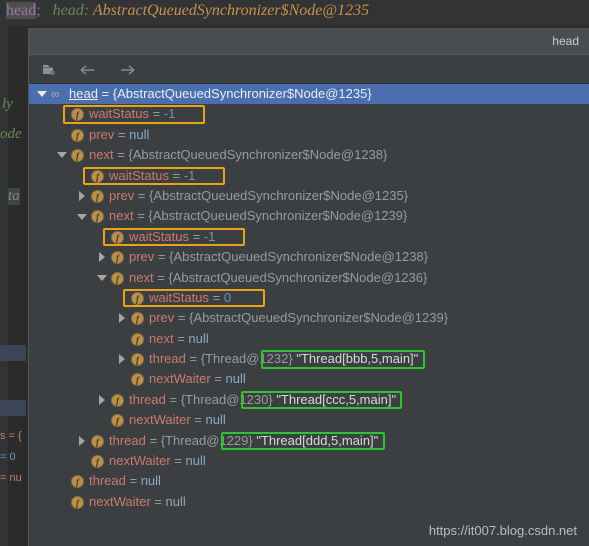 The image size is (589, 546). Describe the element at coordinates (309, 135) in the screenshot. I see `tree-row: f prev = null` at that location.